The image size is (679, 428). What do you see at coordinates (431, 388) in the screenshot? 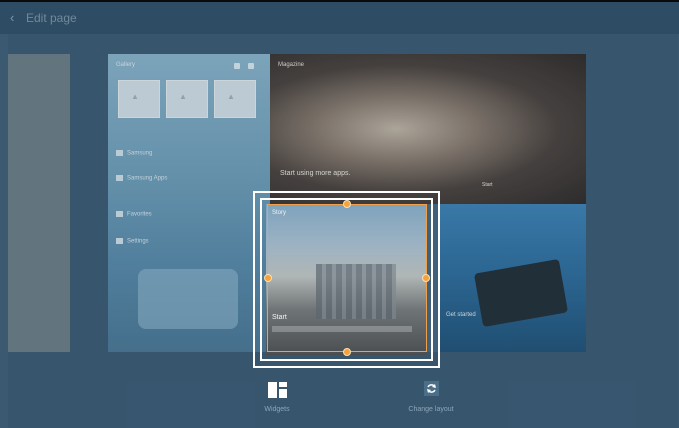
I see `refresh-icon` at bounding box center [431, 388].